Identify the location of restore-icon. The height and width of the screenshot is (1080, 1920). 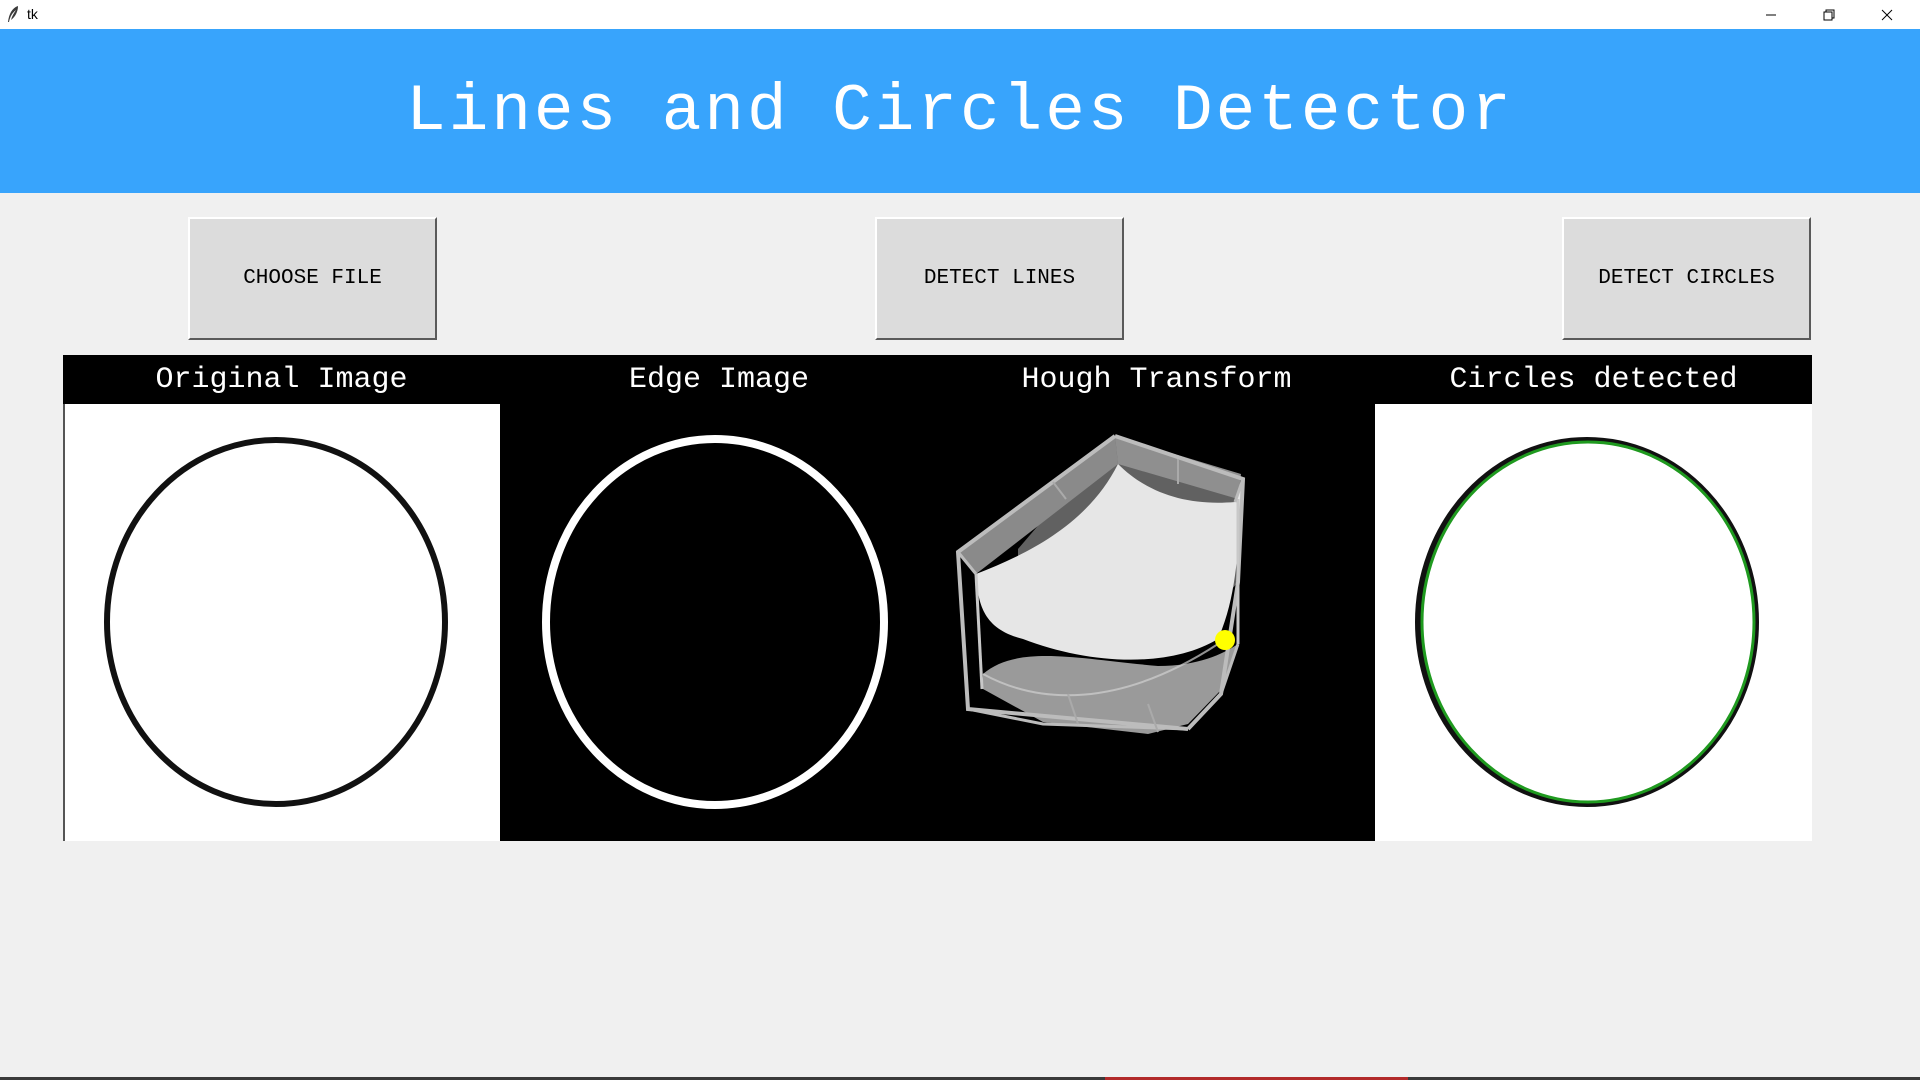
(1829, 15).